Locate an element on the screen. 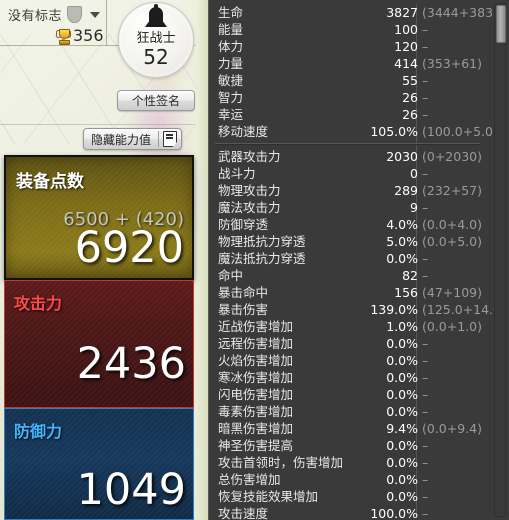  attack-power-panel: 攻击力 2436 is located at coordinates (99, 344).